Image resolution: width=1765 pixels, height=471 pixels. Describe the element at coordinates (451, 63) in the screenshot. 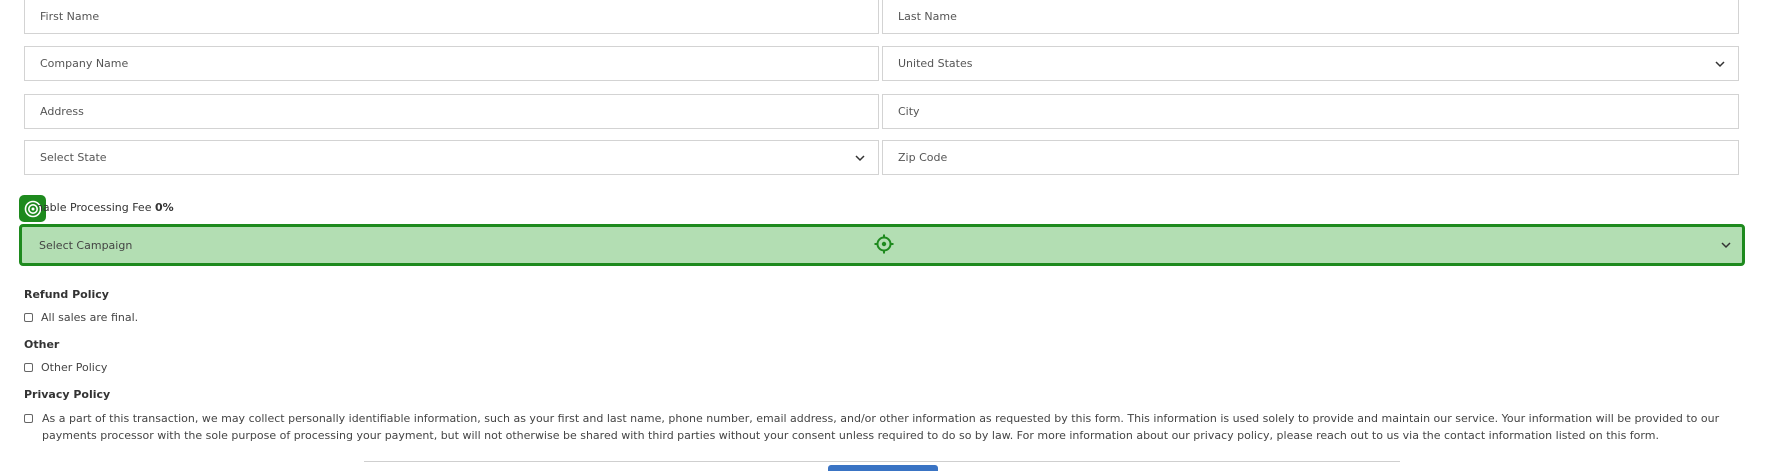

I see `company-name-field: Company Name` at that location.